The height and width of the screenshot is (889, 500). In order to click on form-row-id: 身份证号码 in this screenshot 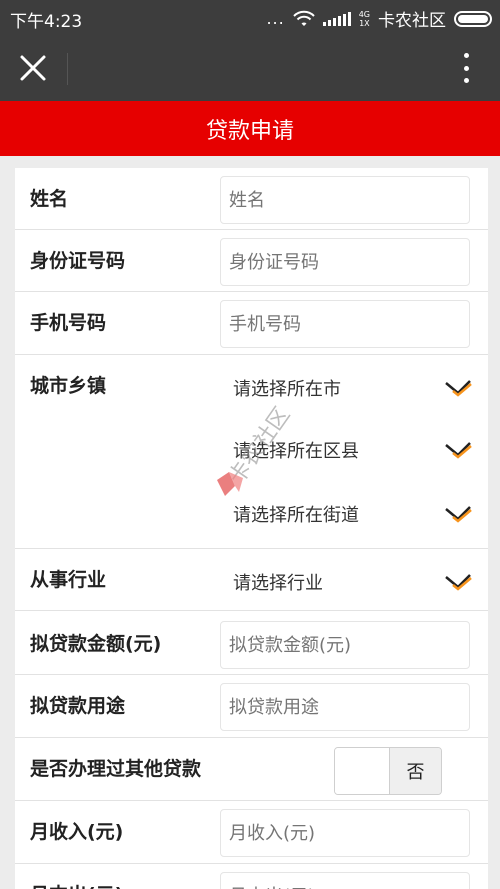, I will do `click(251, 261)`.